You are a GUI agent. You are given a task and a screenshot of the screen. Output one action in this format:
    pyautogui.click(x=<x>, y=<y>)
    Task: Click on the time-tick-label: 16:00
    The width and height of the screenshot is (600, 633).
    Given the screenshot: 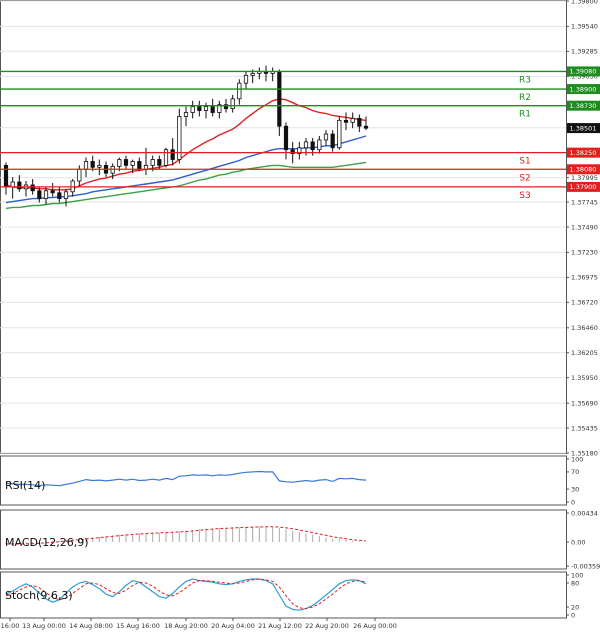 What is the action you would take?
    pyautogui.click(x=10, y=626)
    